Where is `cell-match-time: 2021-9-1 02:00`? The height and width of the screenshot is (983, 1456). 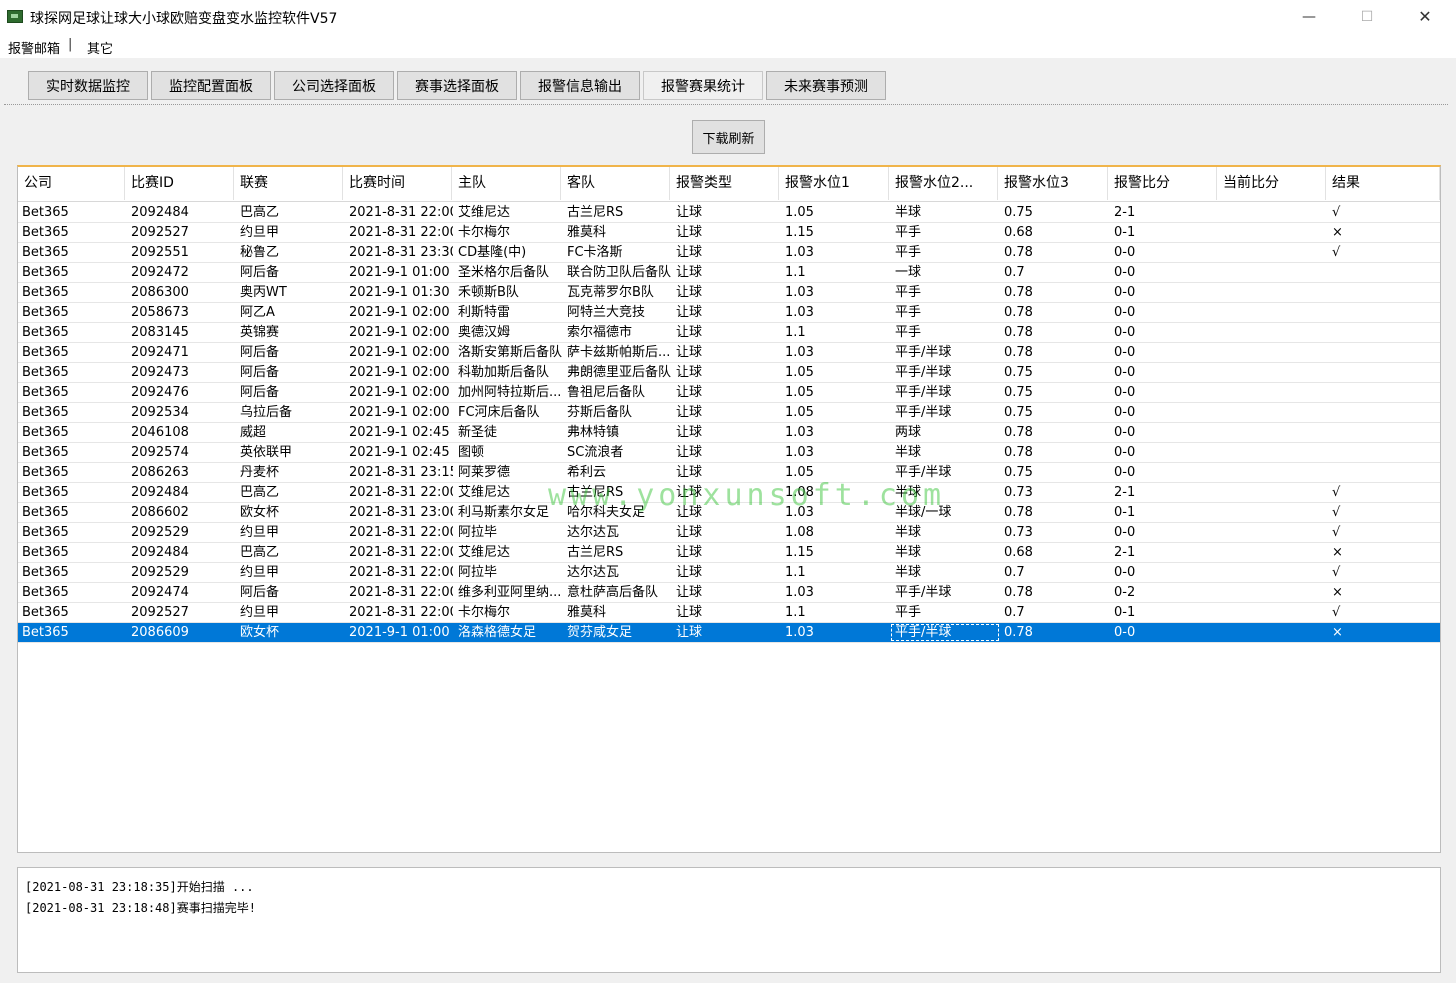 cell-match-time: 2021-9-1 02:00 is located at coordinates (399, 412).